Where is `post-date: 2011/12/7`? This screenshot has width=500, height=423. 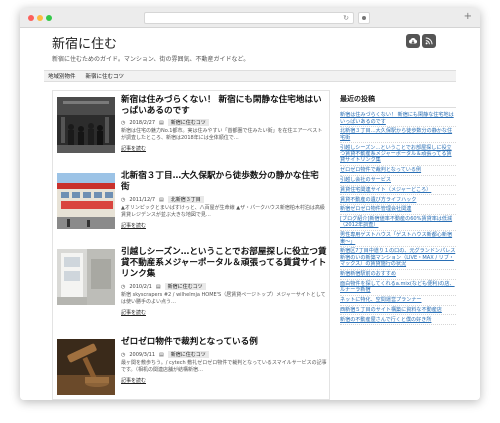 post-date: 2011/12/7 is located at coordinates (142, 199).